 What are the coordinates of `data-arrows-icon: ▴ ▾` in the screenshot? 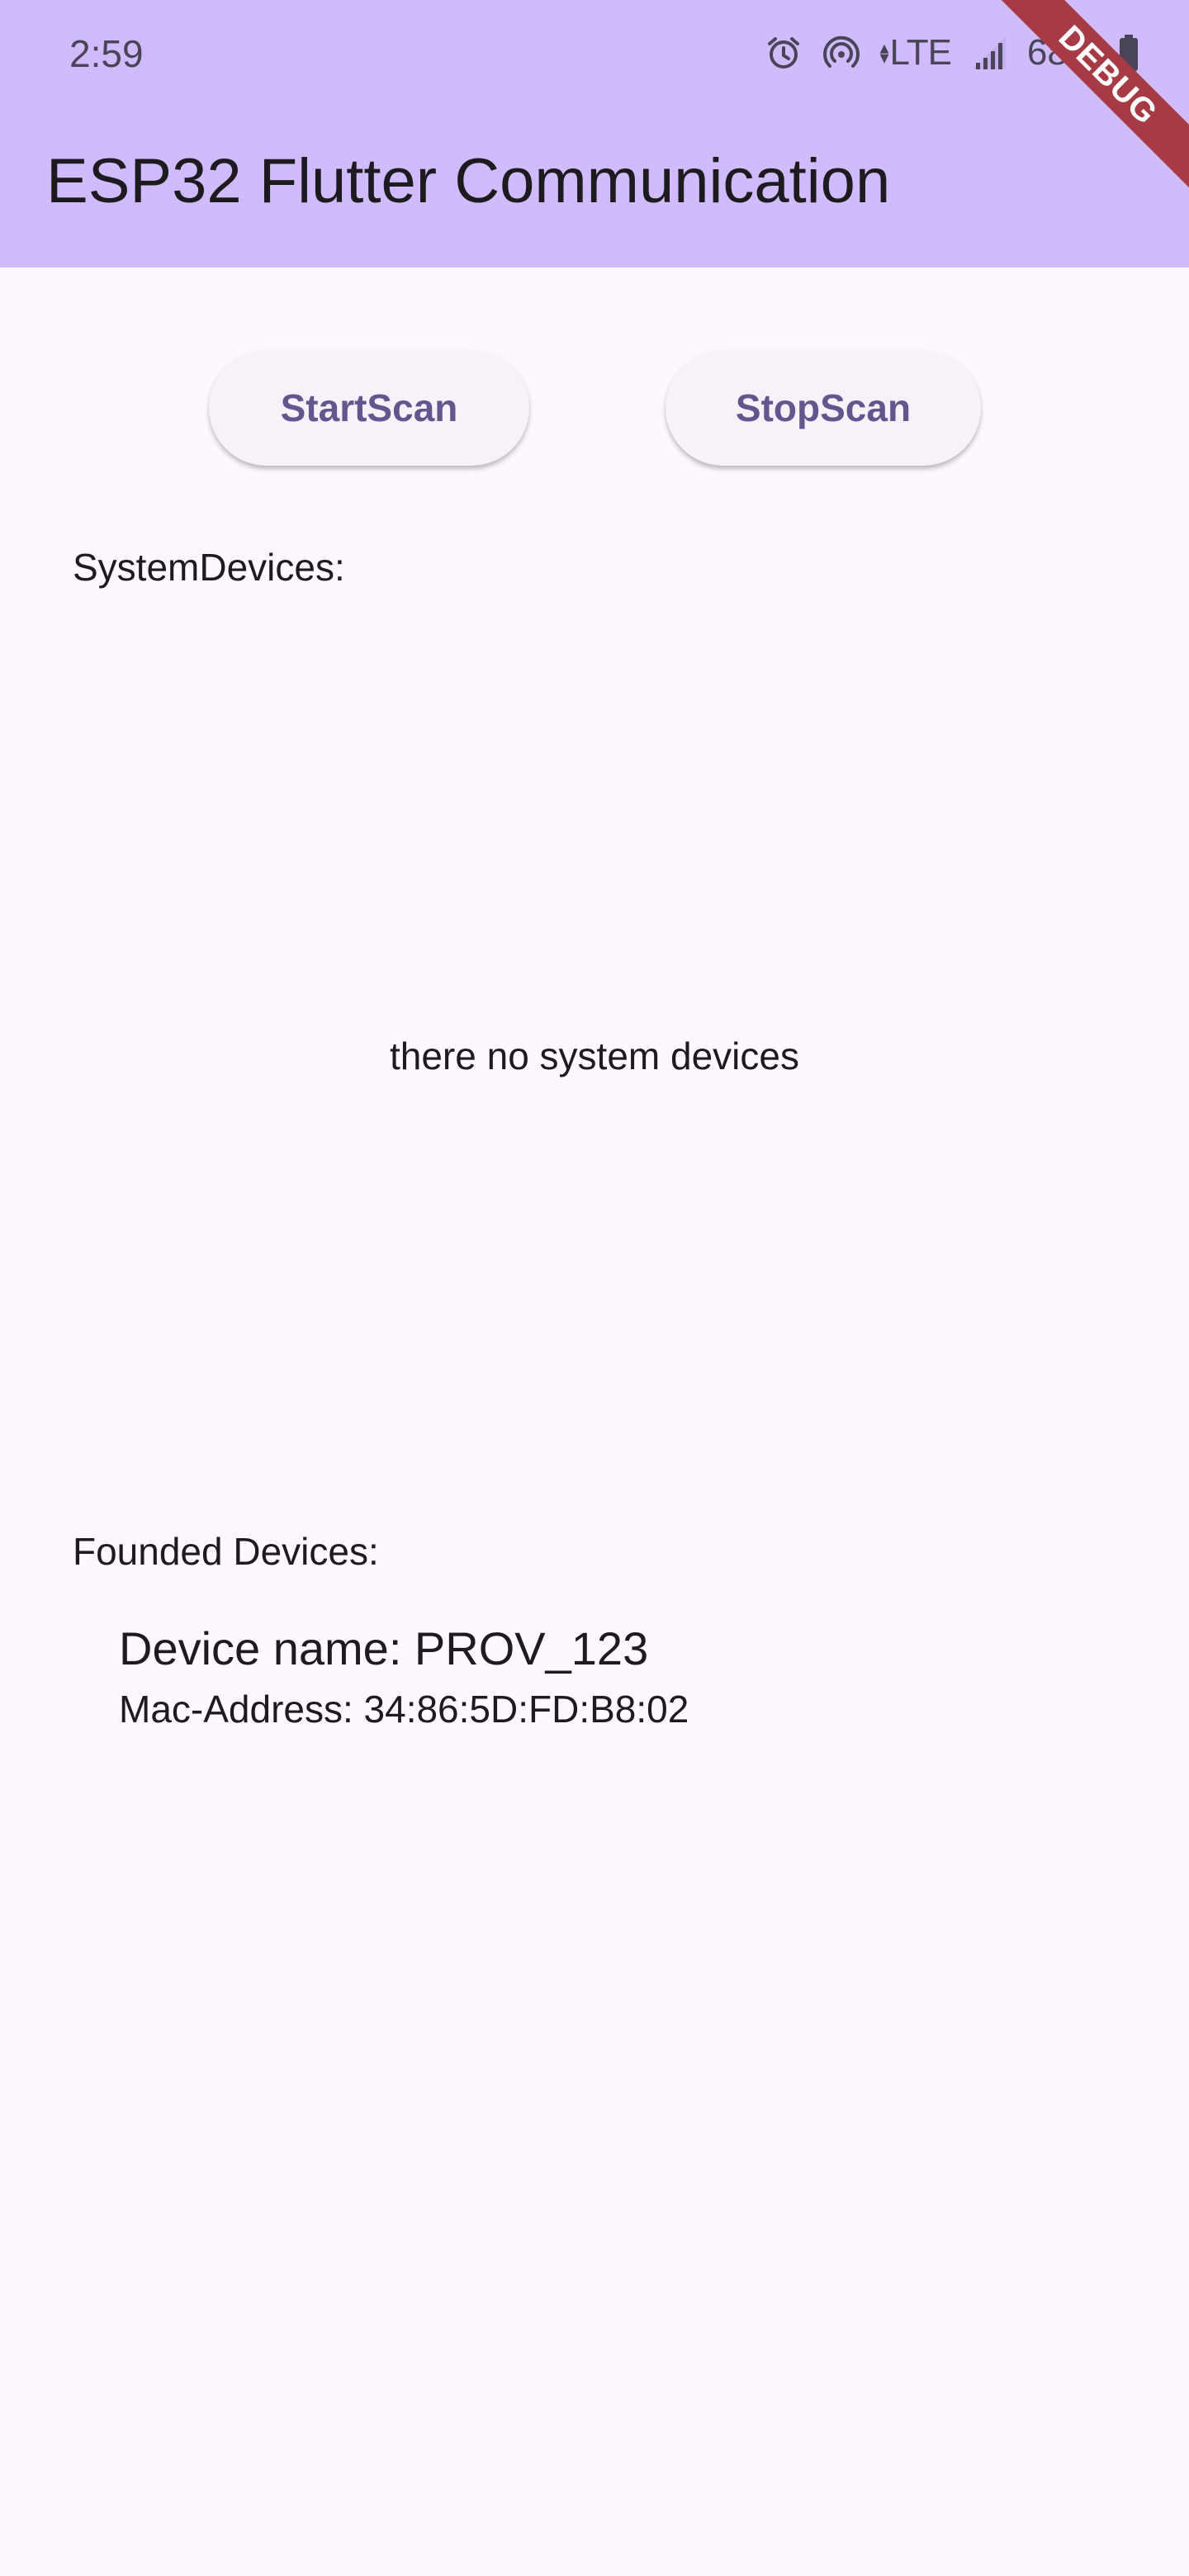 It's located at (883, 52).